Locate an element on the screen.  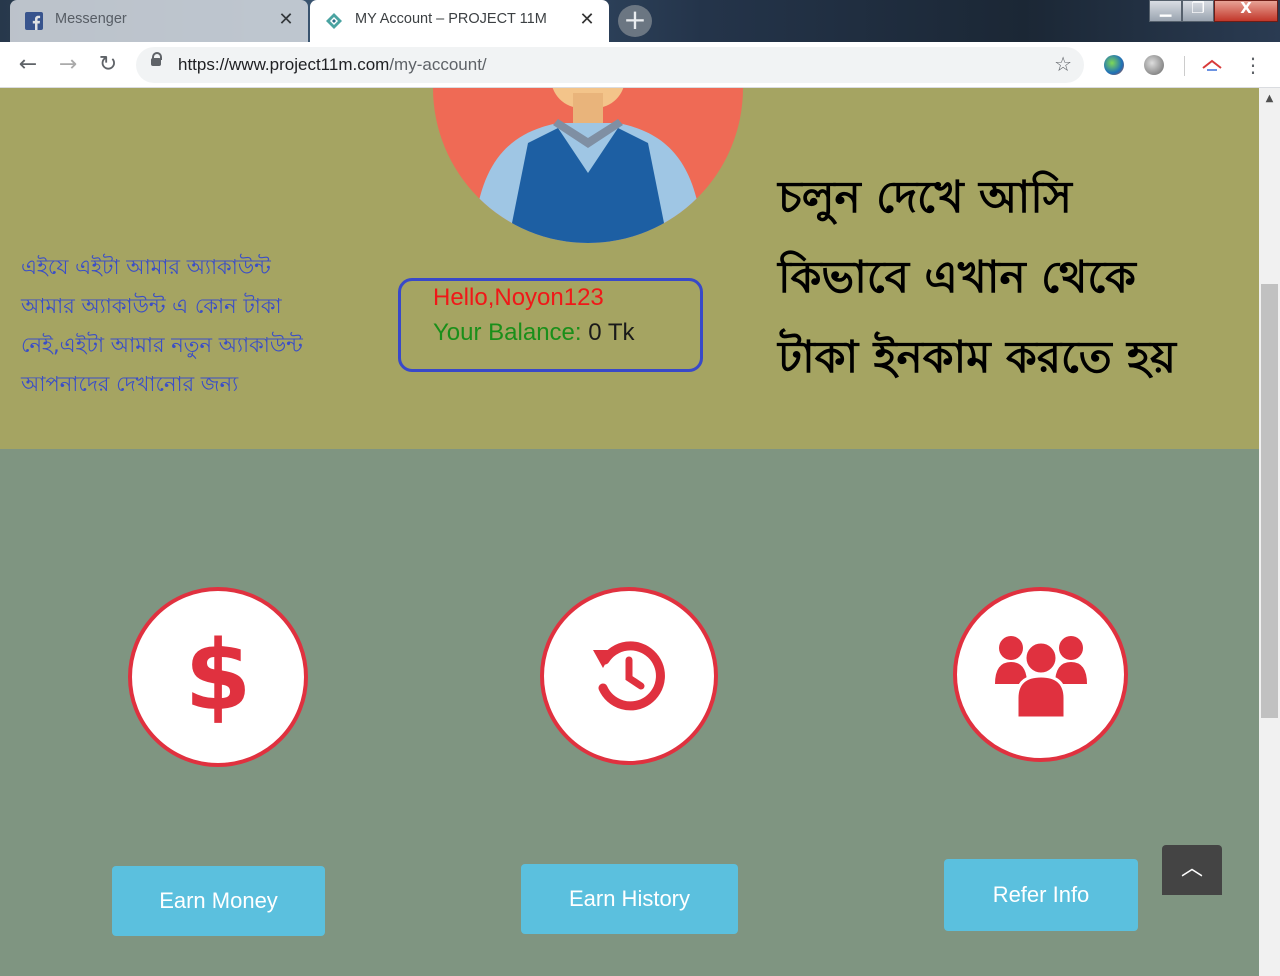
dollar-icon: $ is located at coordinates (218, 677).